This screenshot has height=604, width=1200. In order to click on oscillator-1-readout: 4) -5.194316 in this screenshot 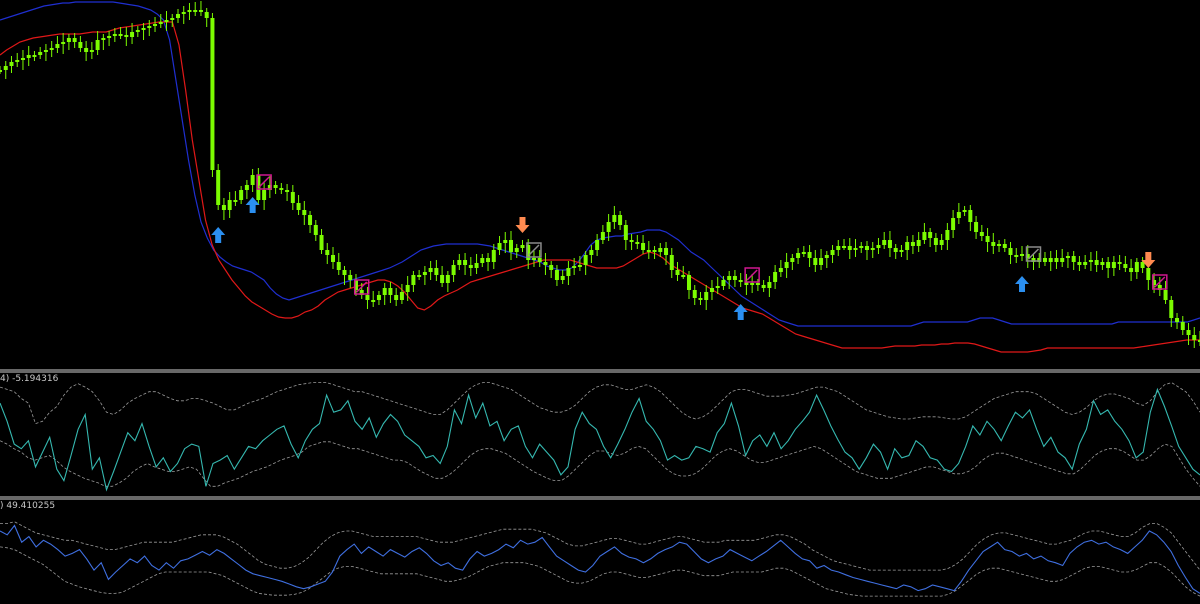, I will do `click(29, 379)`.